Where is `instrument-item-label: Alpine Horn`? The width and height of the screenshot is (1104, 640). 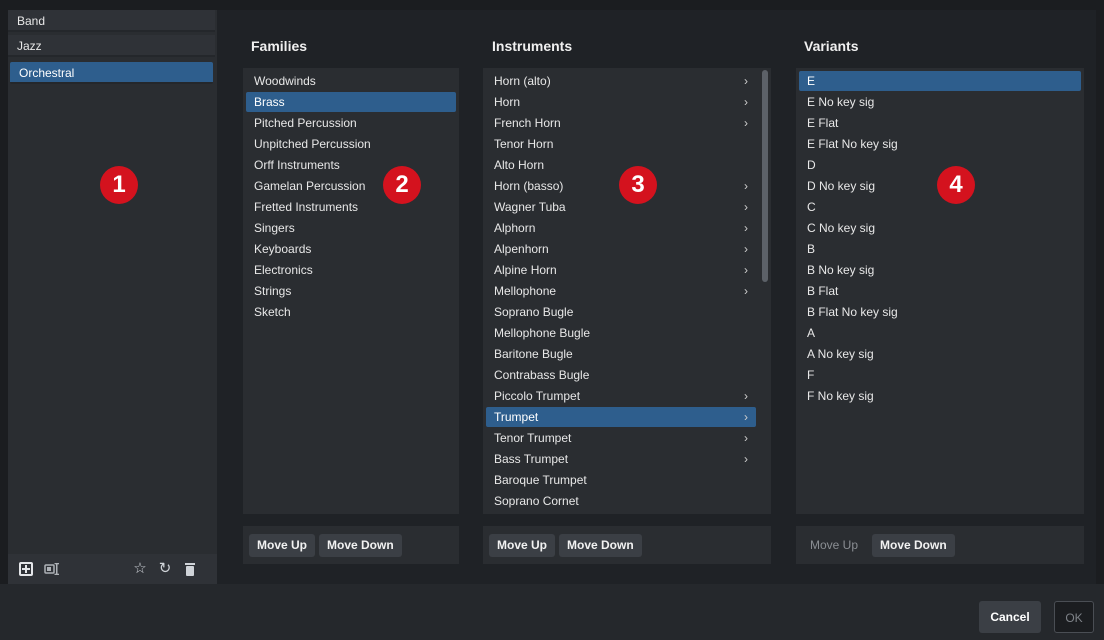
instrument-item-label: Alpine Horn is located at coordinates (525, 270).